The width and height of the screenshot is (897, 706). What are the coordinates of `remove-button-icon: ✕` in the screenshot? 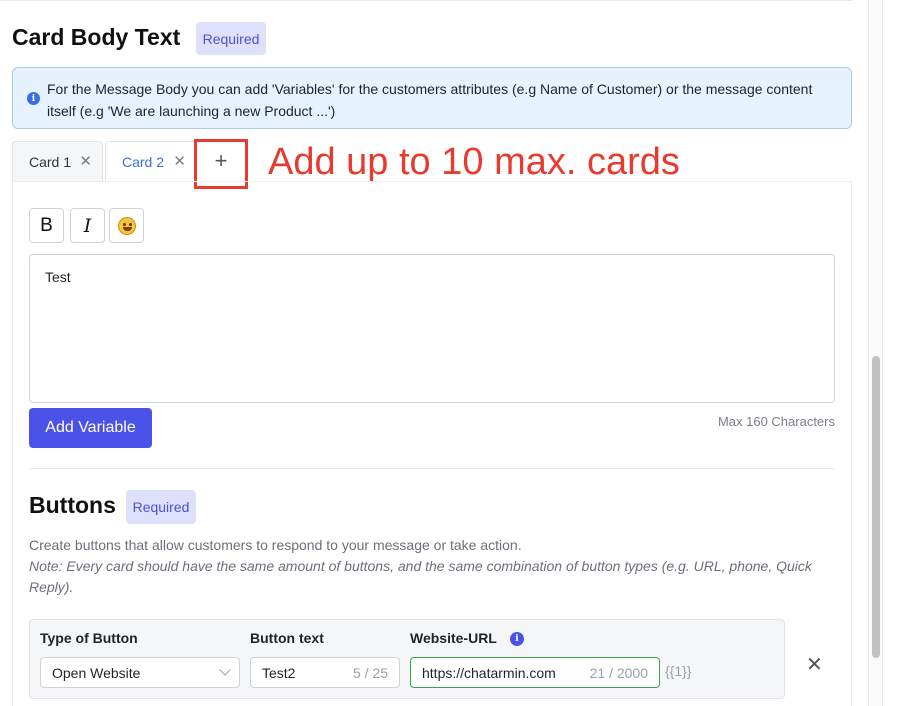 It's located at (814, 664).